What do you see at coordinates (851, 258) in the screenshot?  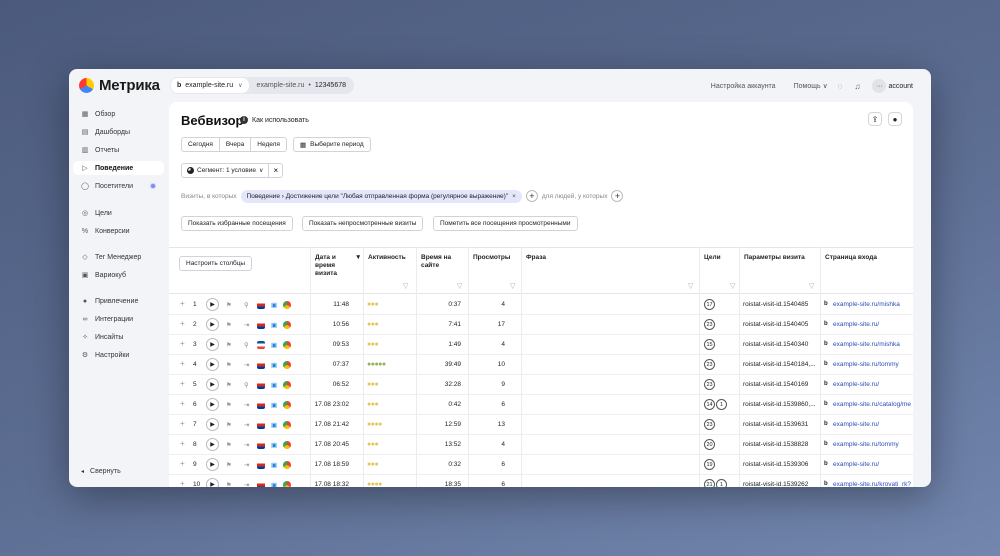 I see `header-entry: Страница входа` at bounding box center [851, 258].